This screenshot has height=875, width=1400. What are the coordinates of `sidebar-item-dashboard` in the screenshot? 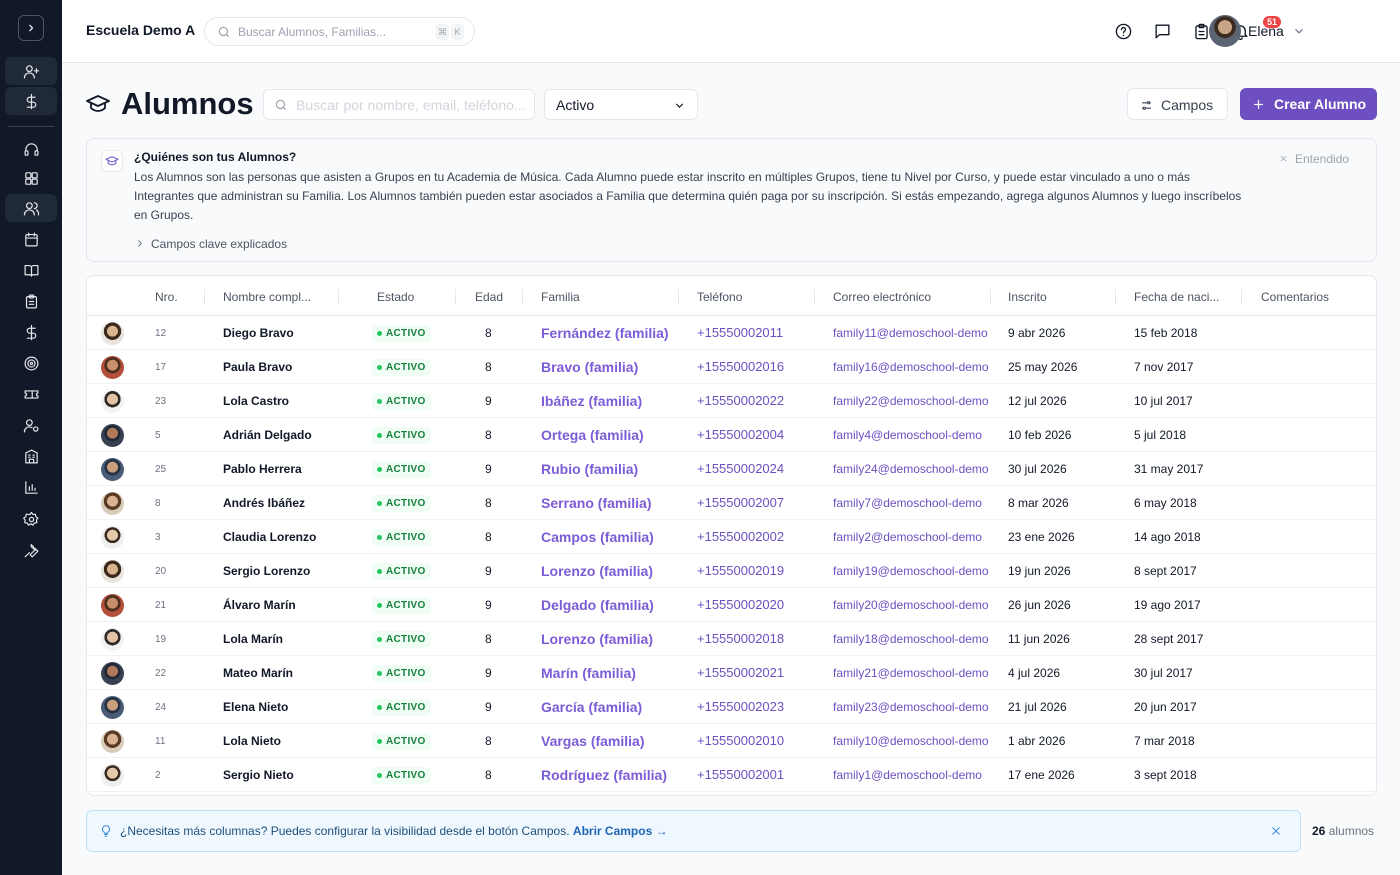 It's located at (31, 178).